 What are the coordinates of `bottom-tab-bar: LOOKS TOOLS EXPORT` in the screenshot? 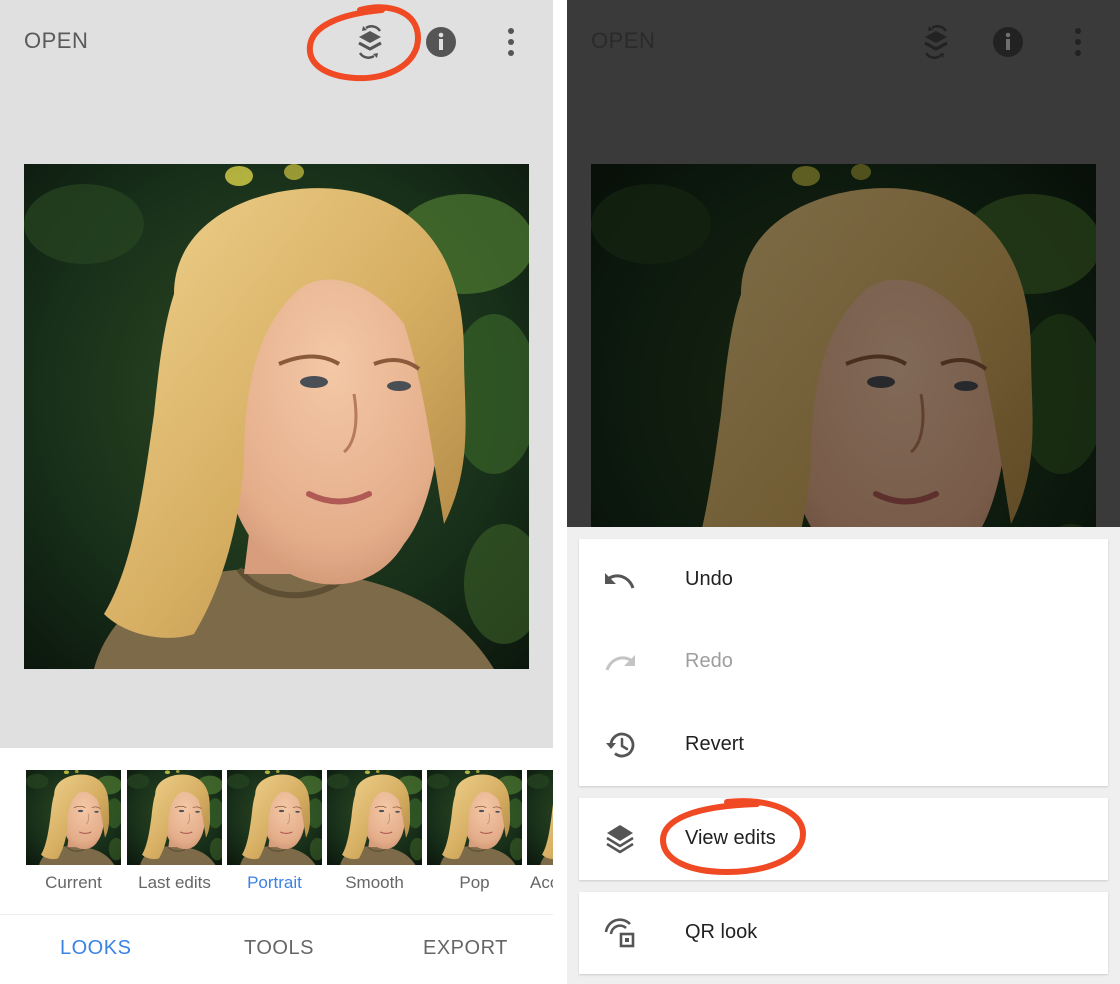 It's located at (276, 949).